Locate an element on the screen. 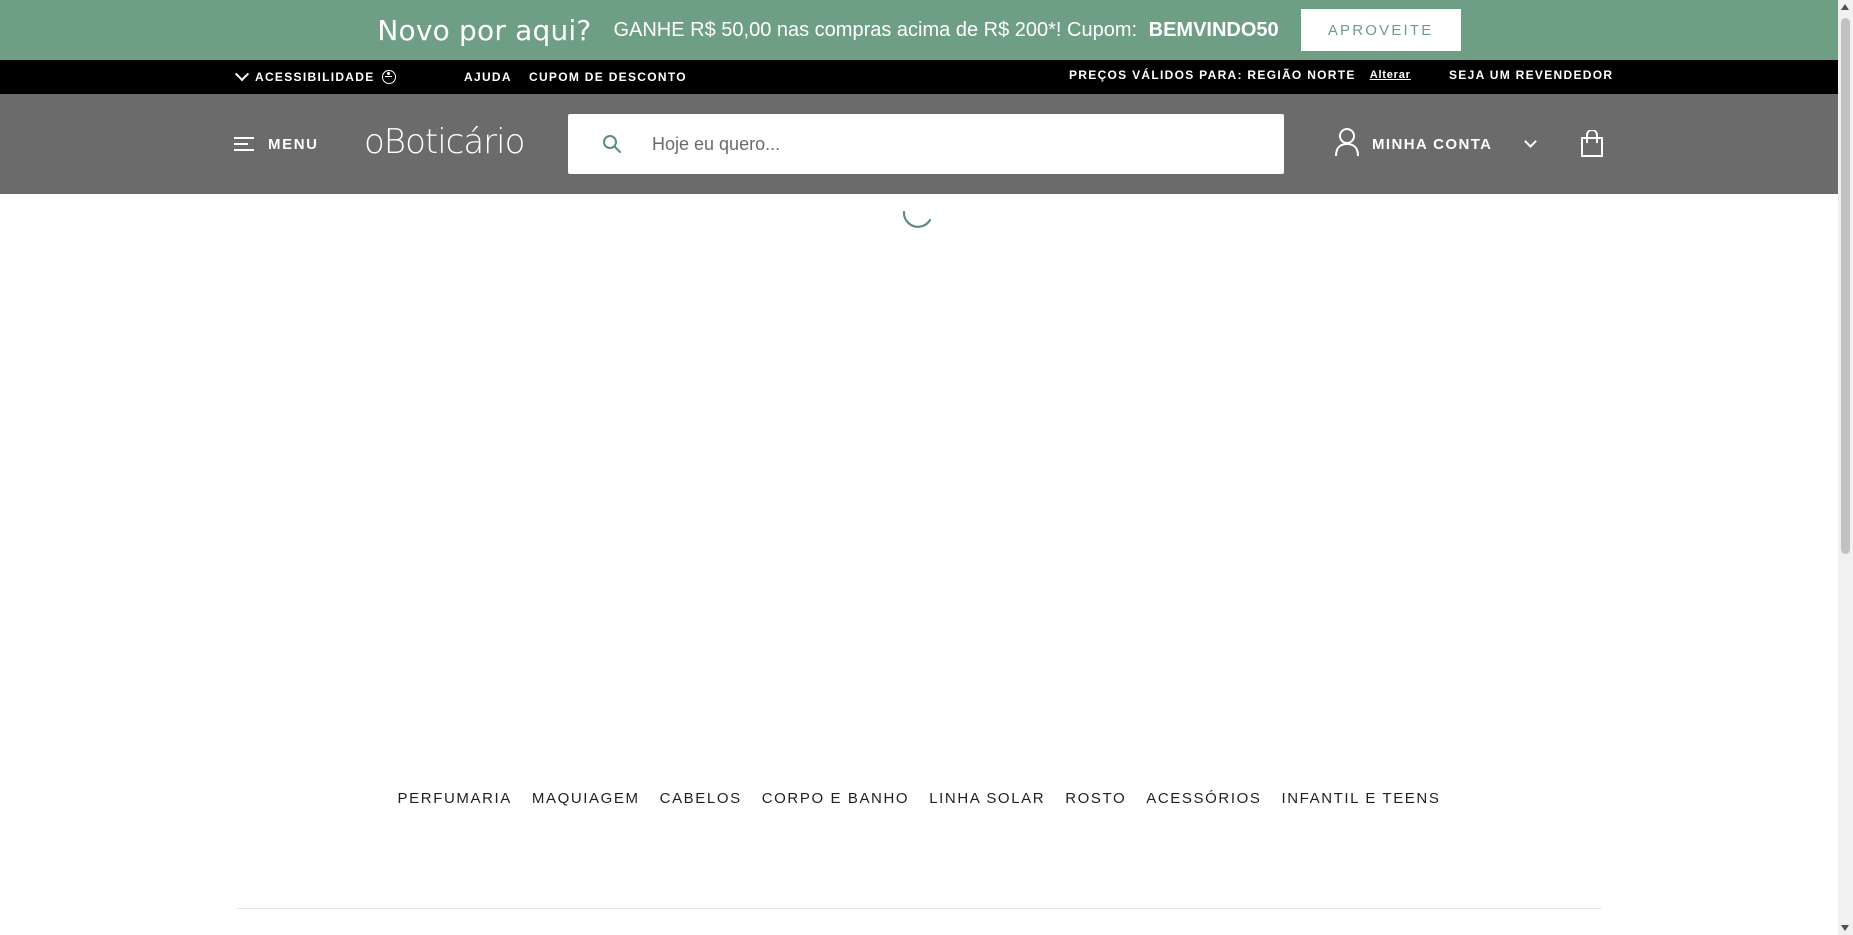 This screenshot has width=1853, height=935. scroll-down-icon is located at coordinates (1845, 928).